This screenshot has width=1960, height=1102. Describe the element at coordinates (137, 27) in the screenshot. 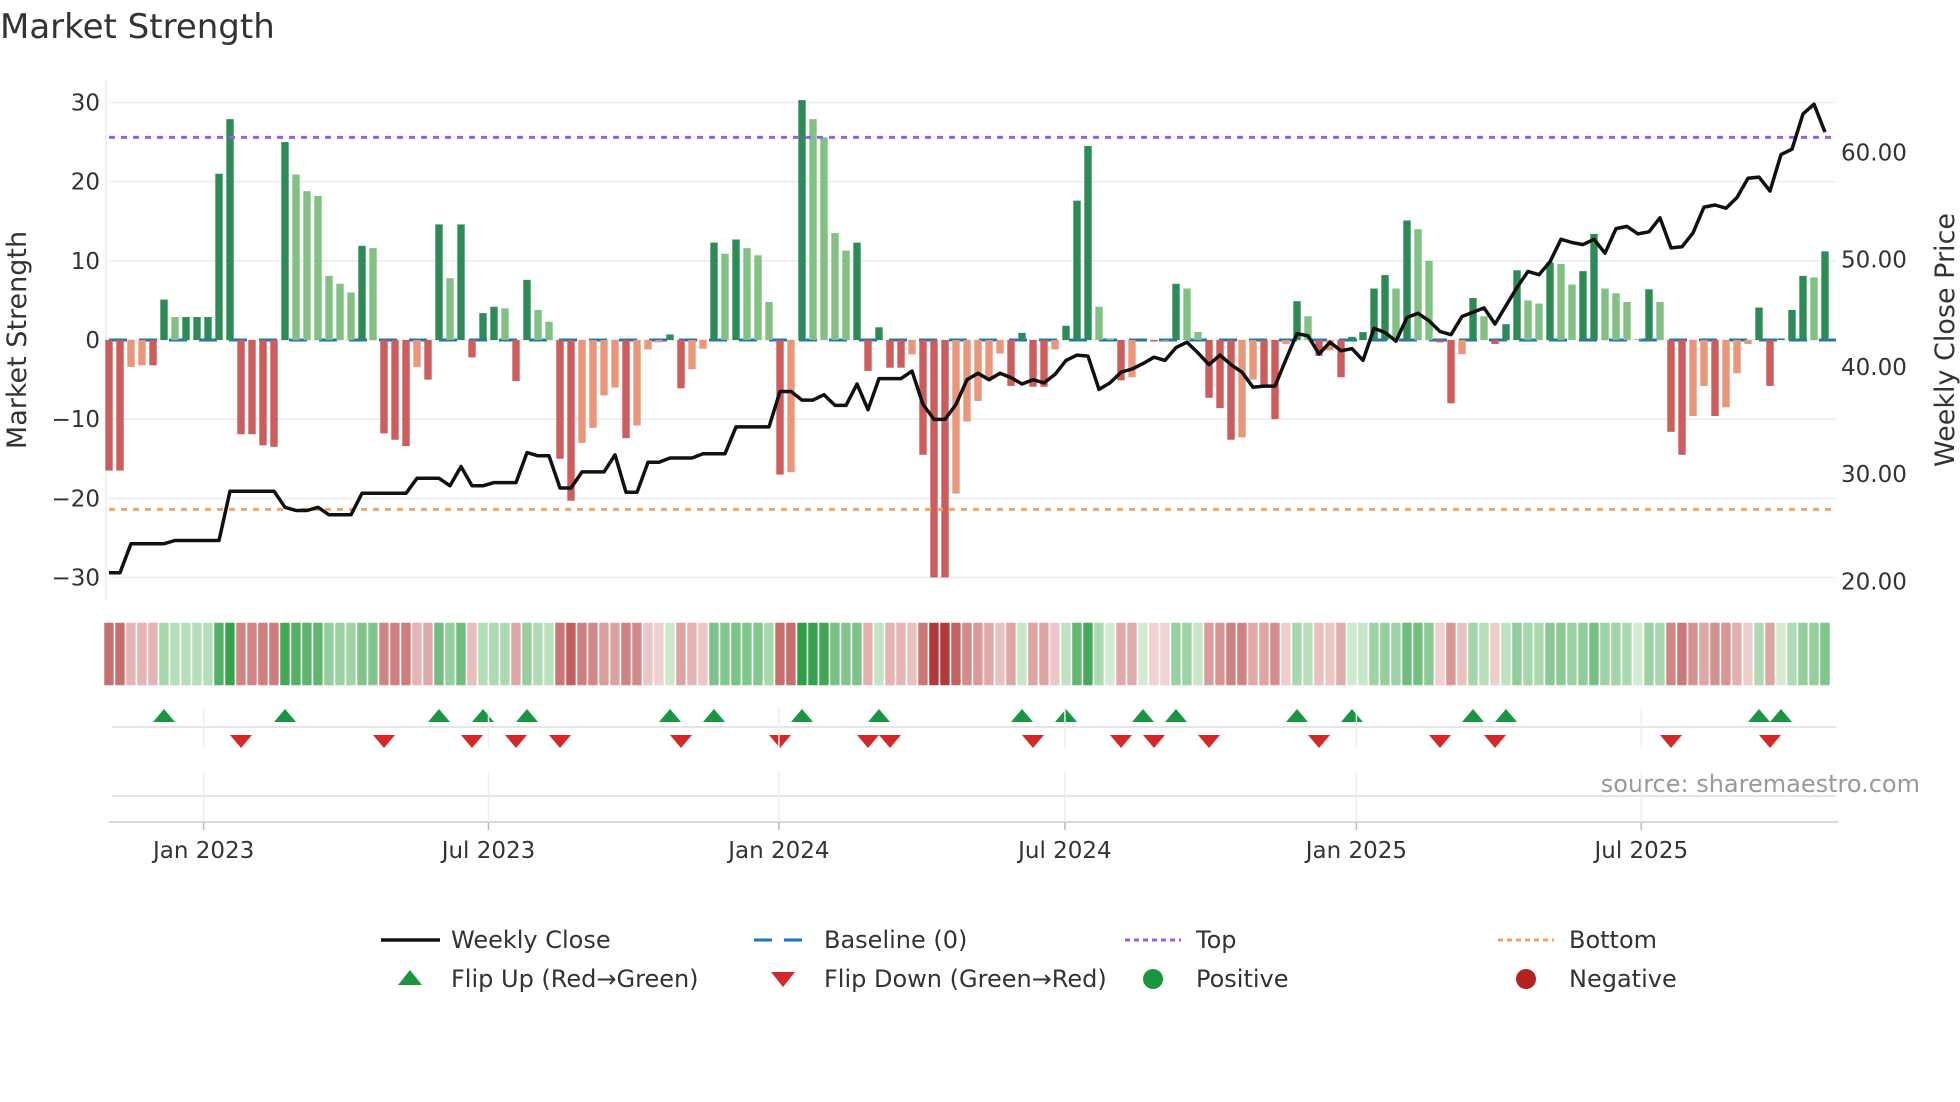

I see `chart-title: Market Strength` at that location.